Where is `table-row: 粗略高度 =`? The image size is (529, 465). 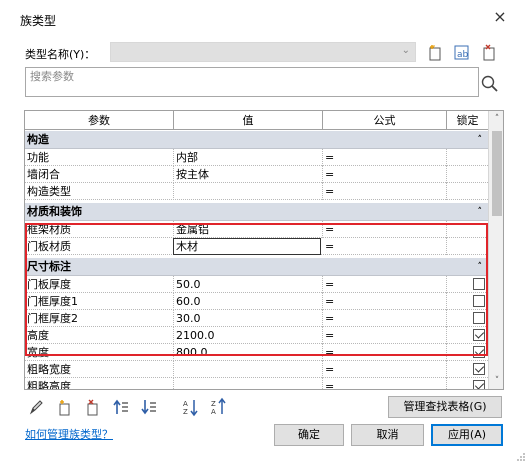 table-row: 粗略高度 = is located at coordinates (256, 383).